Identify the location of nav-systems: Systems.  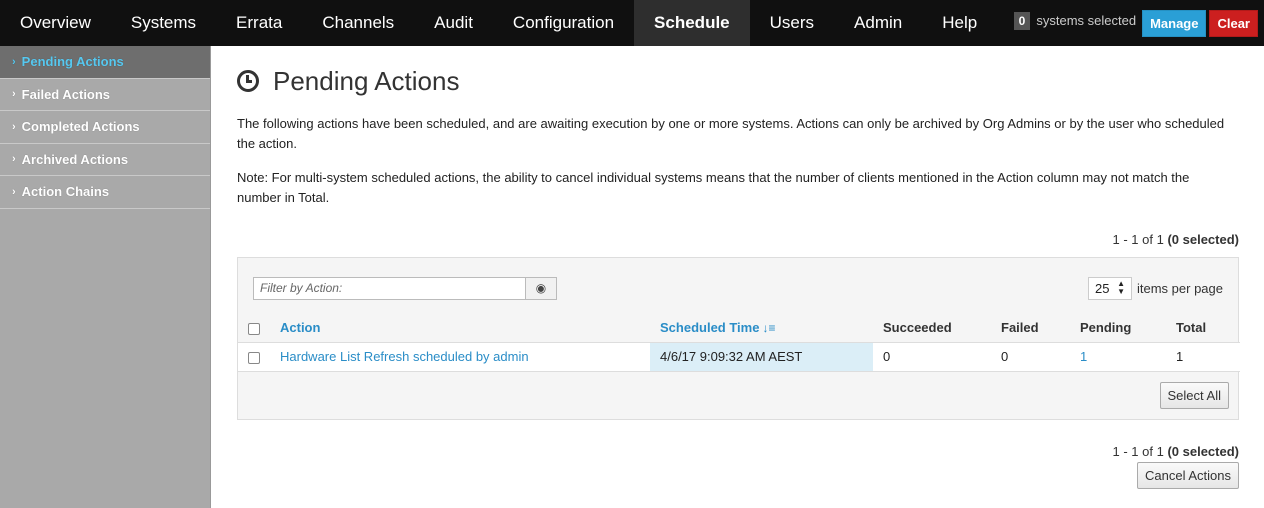
(163, 23).